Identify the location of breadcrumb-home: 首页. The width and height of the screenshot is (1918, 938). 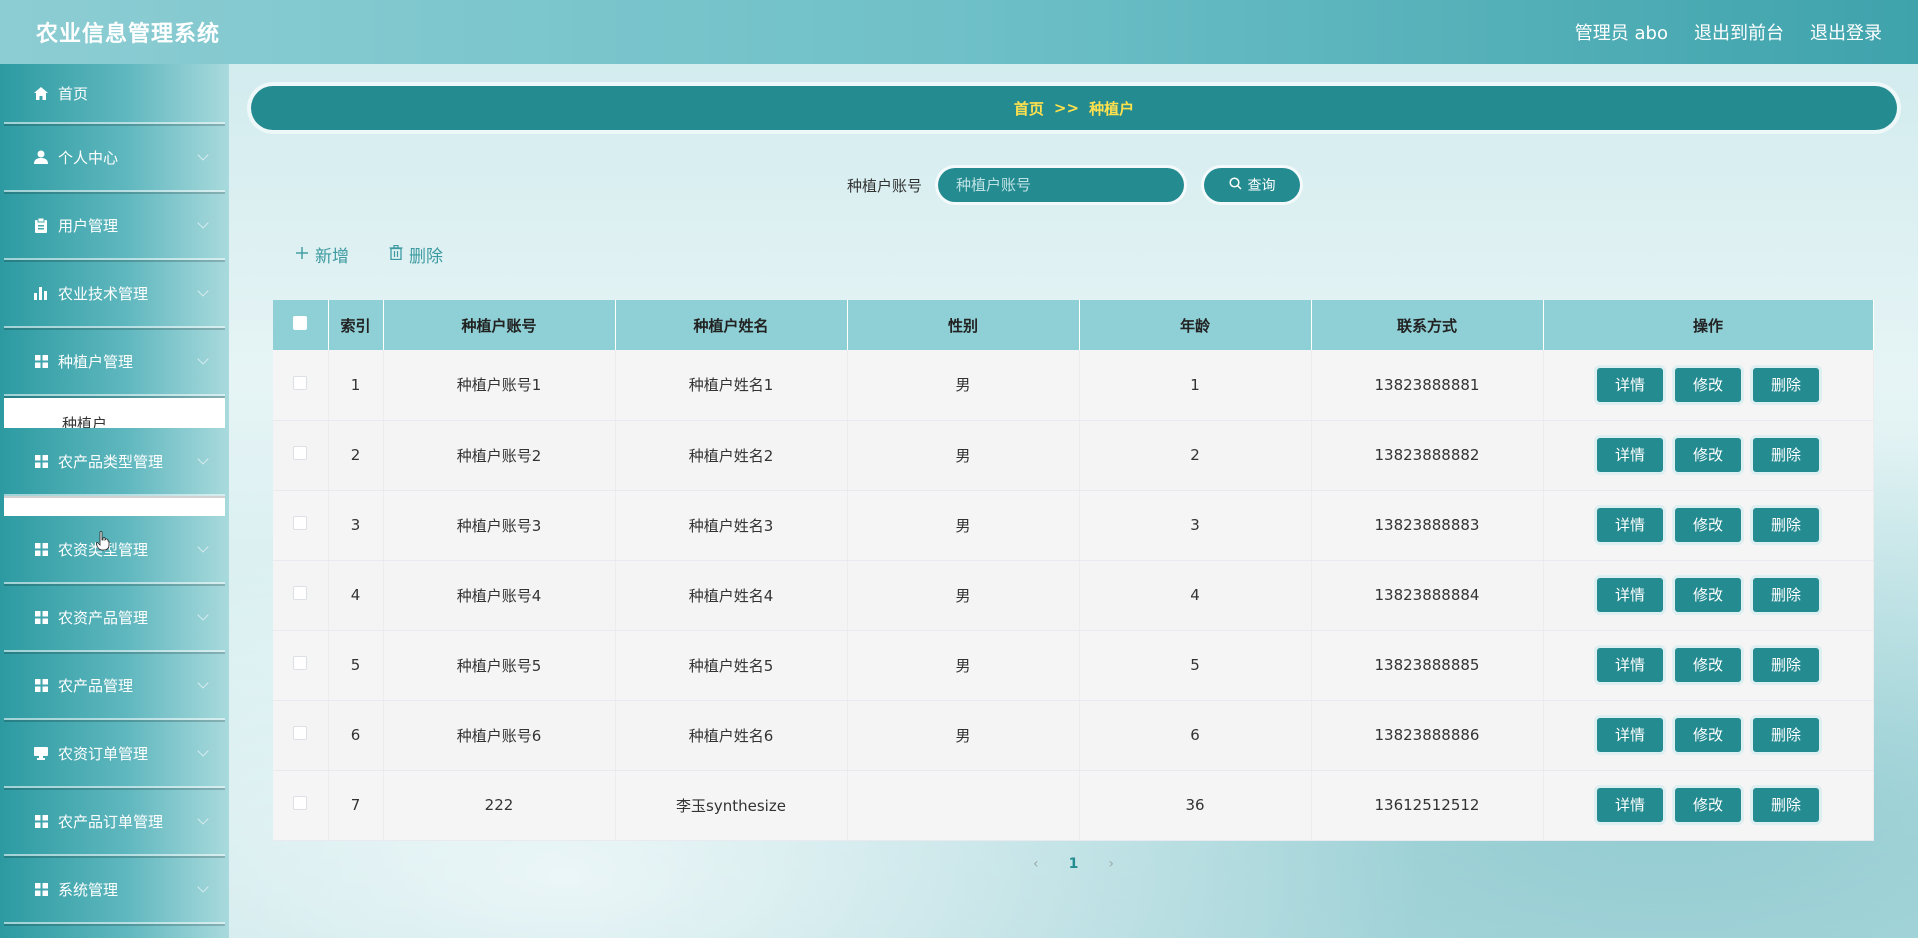
(1029, 108).